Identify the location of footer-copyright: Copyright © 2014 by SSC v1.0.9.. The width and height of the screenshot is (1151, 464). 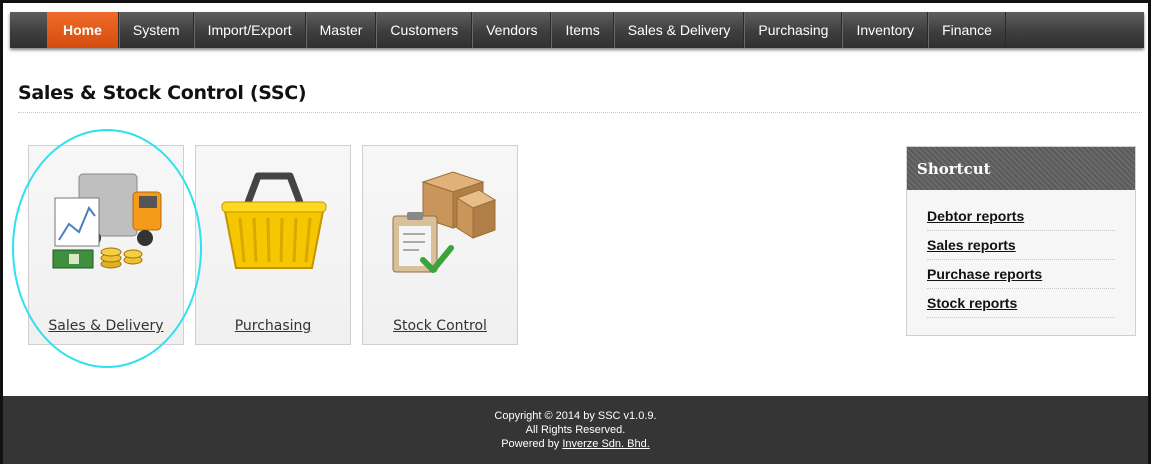
(575, 416).